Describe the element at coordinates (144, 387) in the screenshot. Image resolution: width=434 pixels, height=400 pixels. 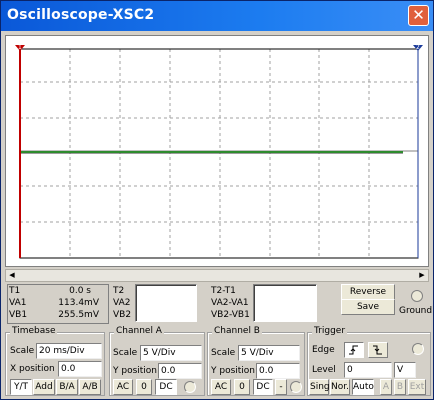
I see `channel-a-zero-button: 0` at that location.